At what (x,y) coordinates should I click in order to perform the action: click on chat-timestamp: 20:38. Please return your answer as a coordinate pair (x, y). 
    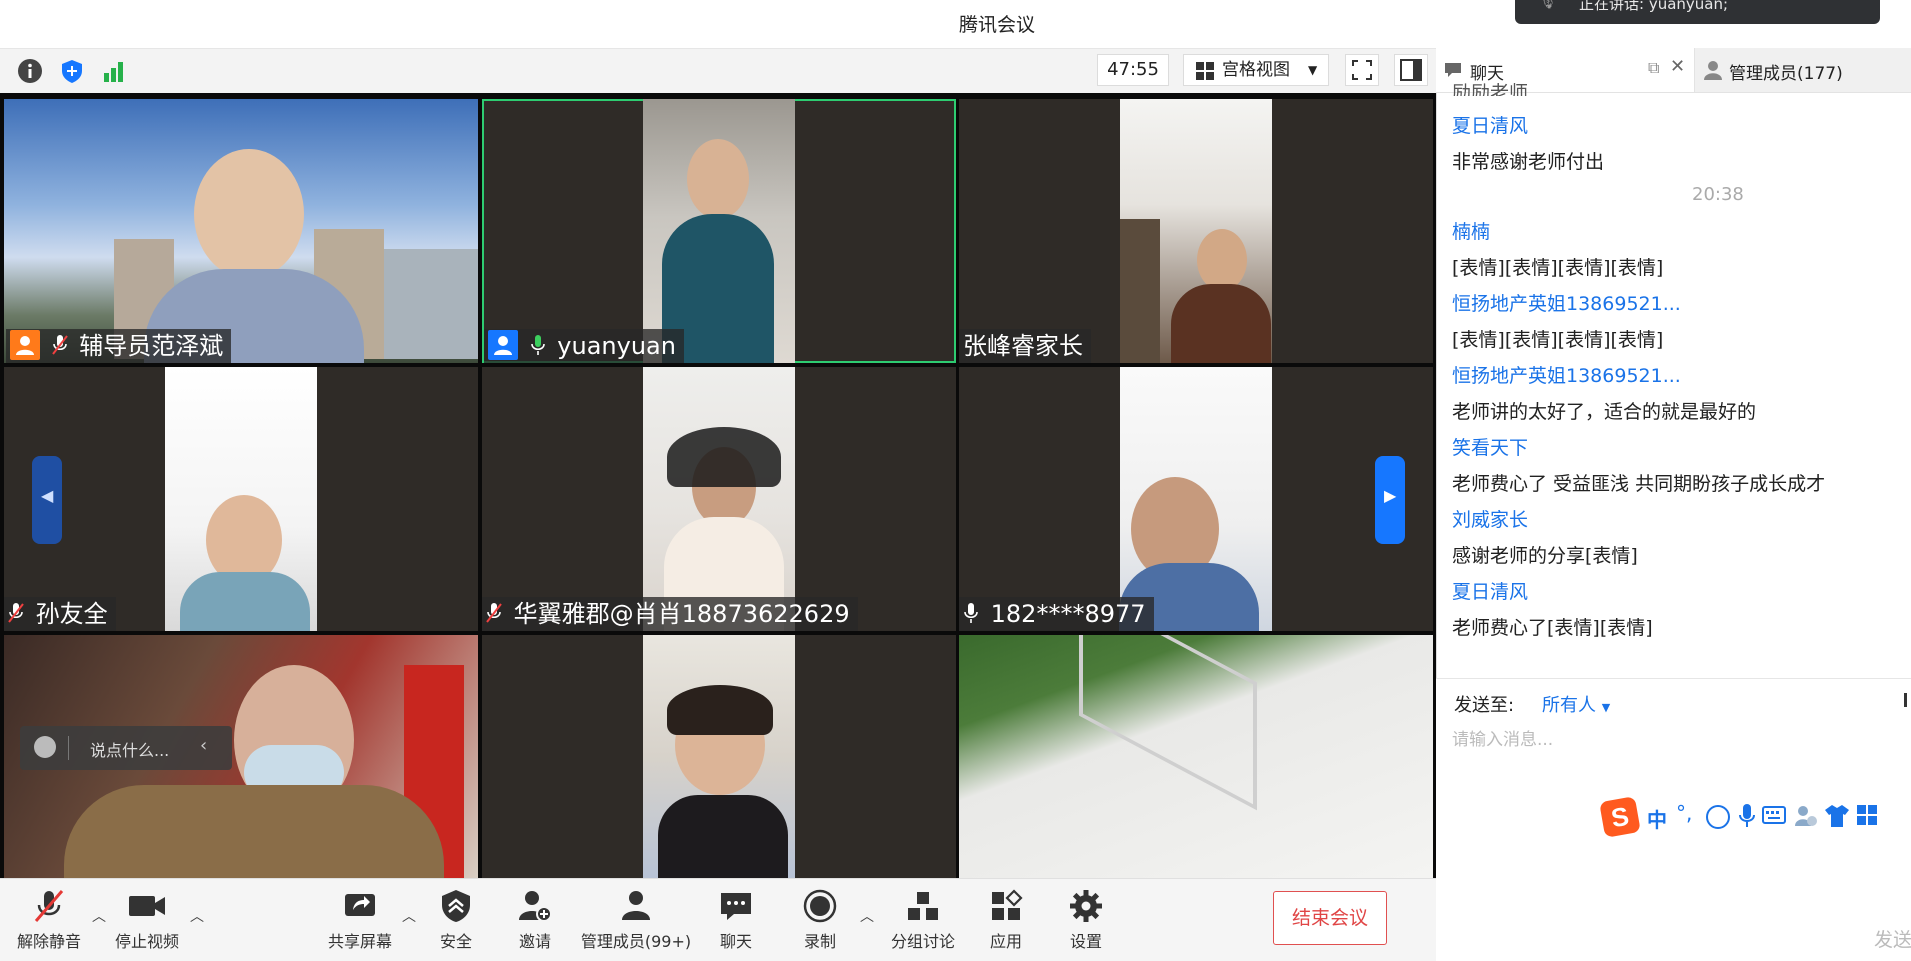
    Looking at the image, I should click on (1718, 194).